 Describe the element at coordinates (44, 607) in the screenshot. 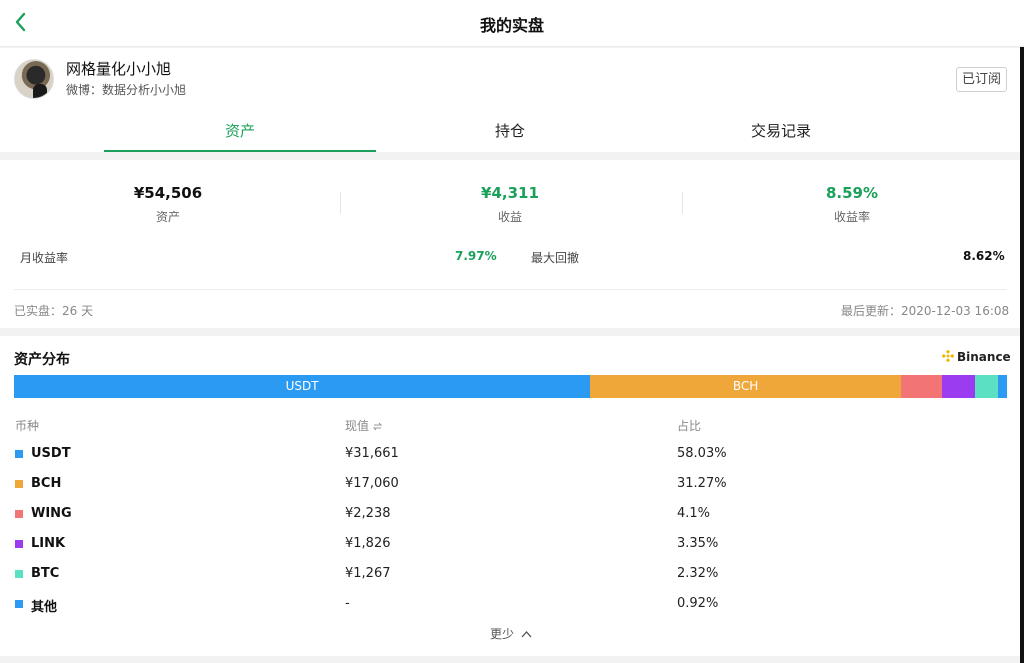

I see `coin-name: 其他` at that location.